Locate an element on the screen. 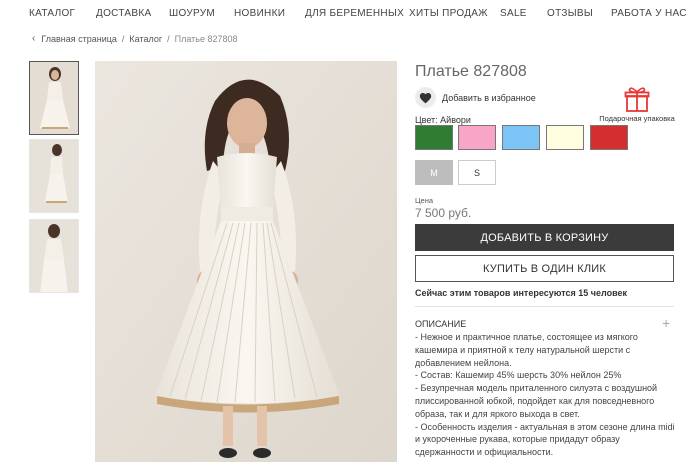  add-to-cart-button: ДОБАВИТЬ В КОРЗИНУ is located at coordinates (544, 237).